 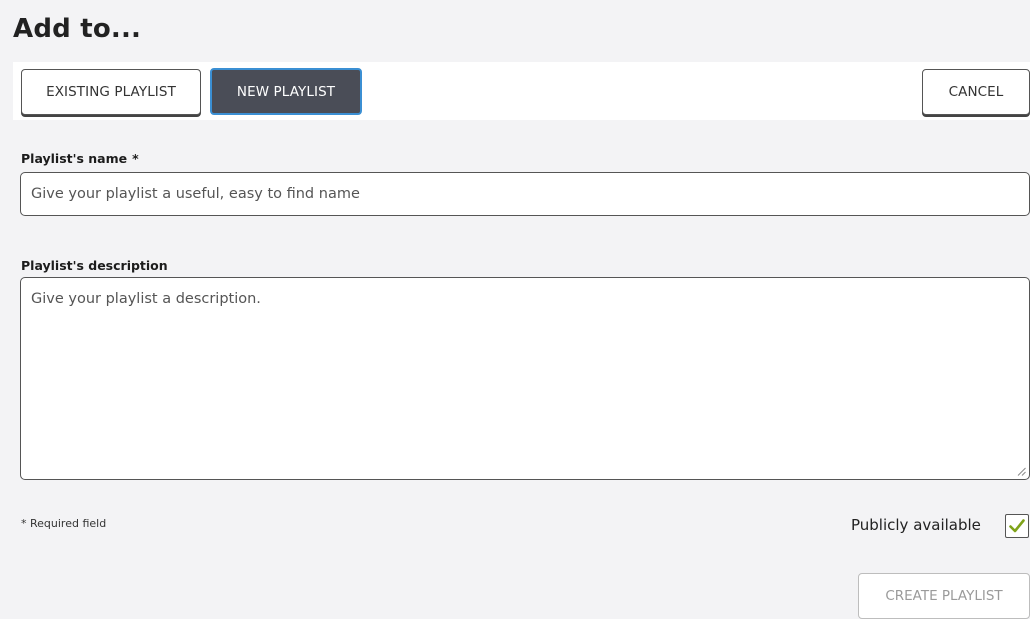 What do you see at coordinates (64, 523) in the screenshot?
I see `required-field-note: * Required field` at bounding box center [64, 523].